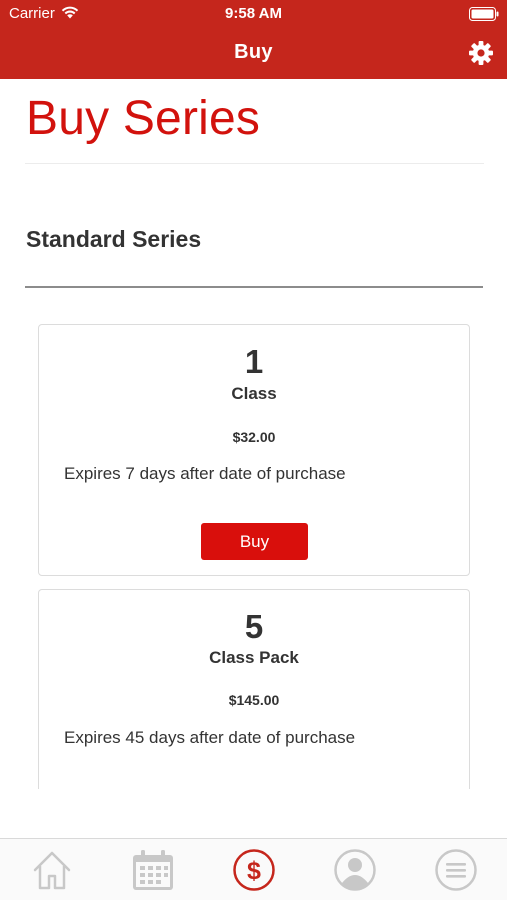 The image size is (507, 900). Describe the element at coordinates (254, 541) in the screenshot. I see `buy-button: Buy` at that location.